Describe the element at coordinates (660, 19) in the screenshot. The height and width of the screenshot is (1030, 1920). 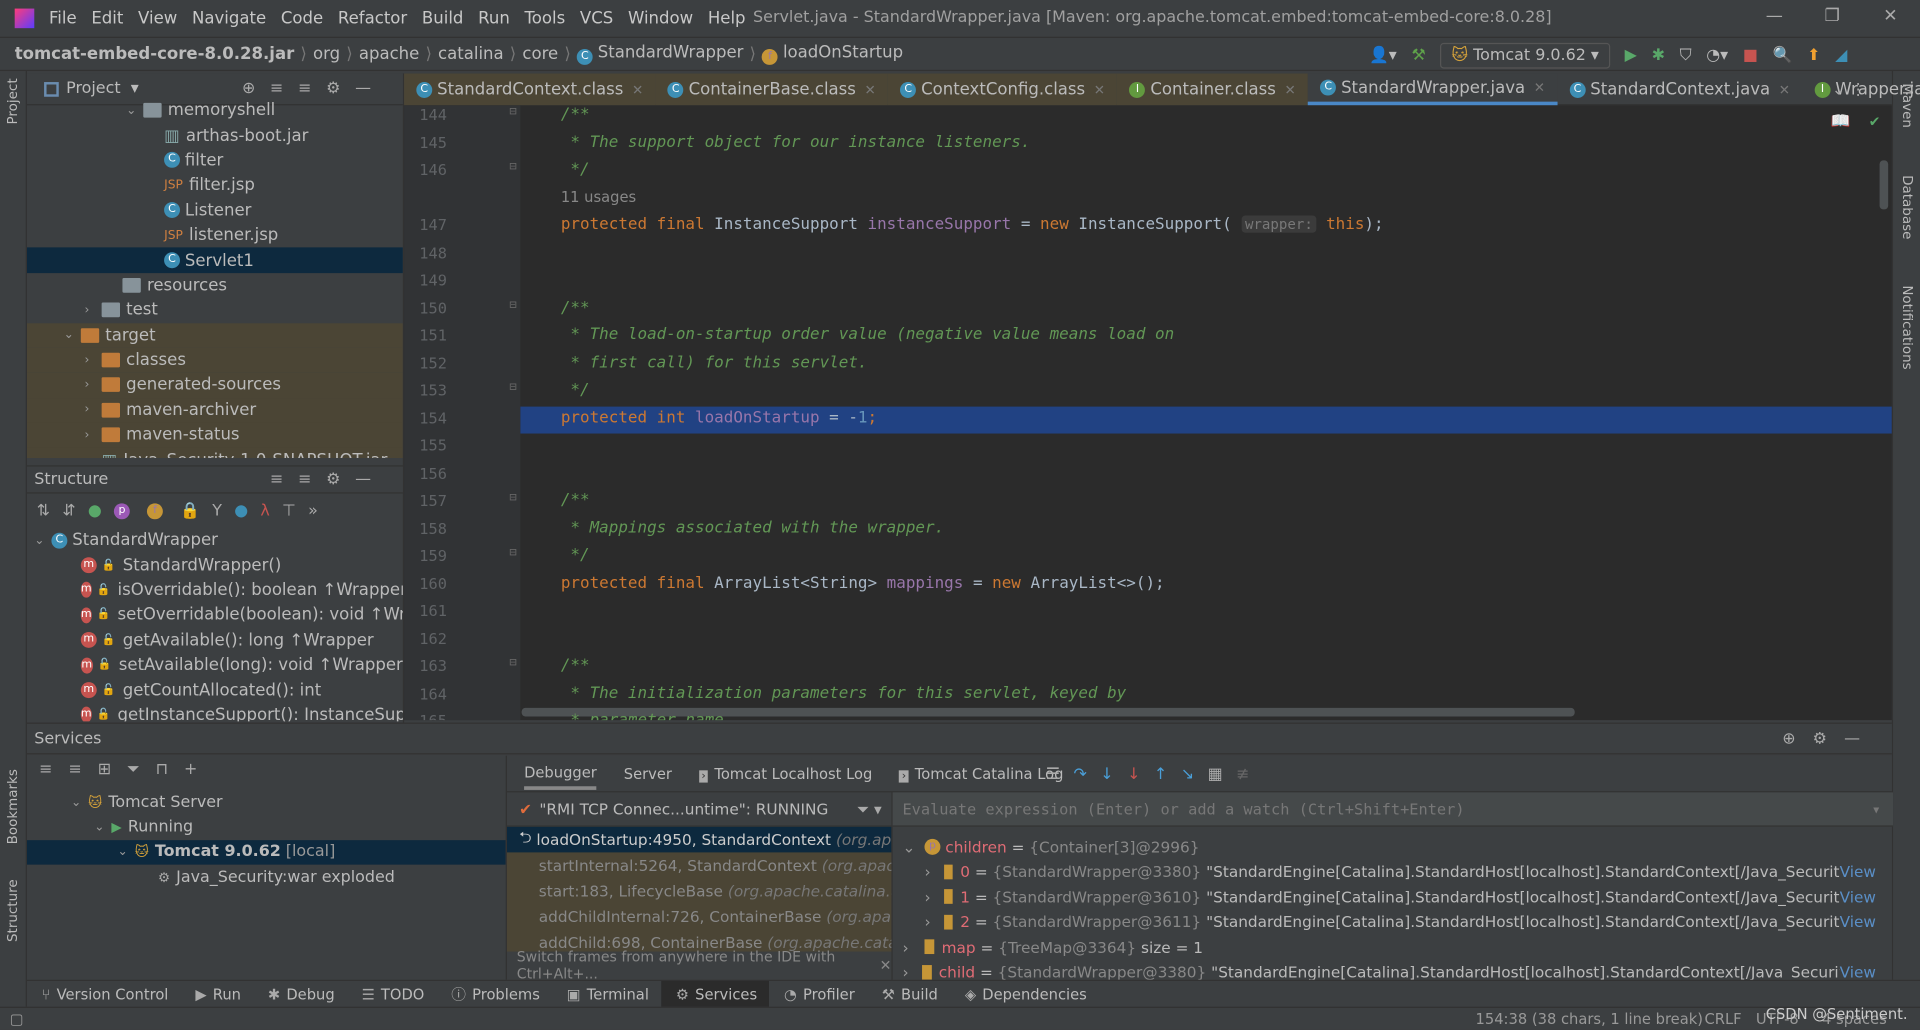
I see `menu-window: Window` at that location.